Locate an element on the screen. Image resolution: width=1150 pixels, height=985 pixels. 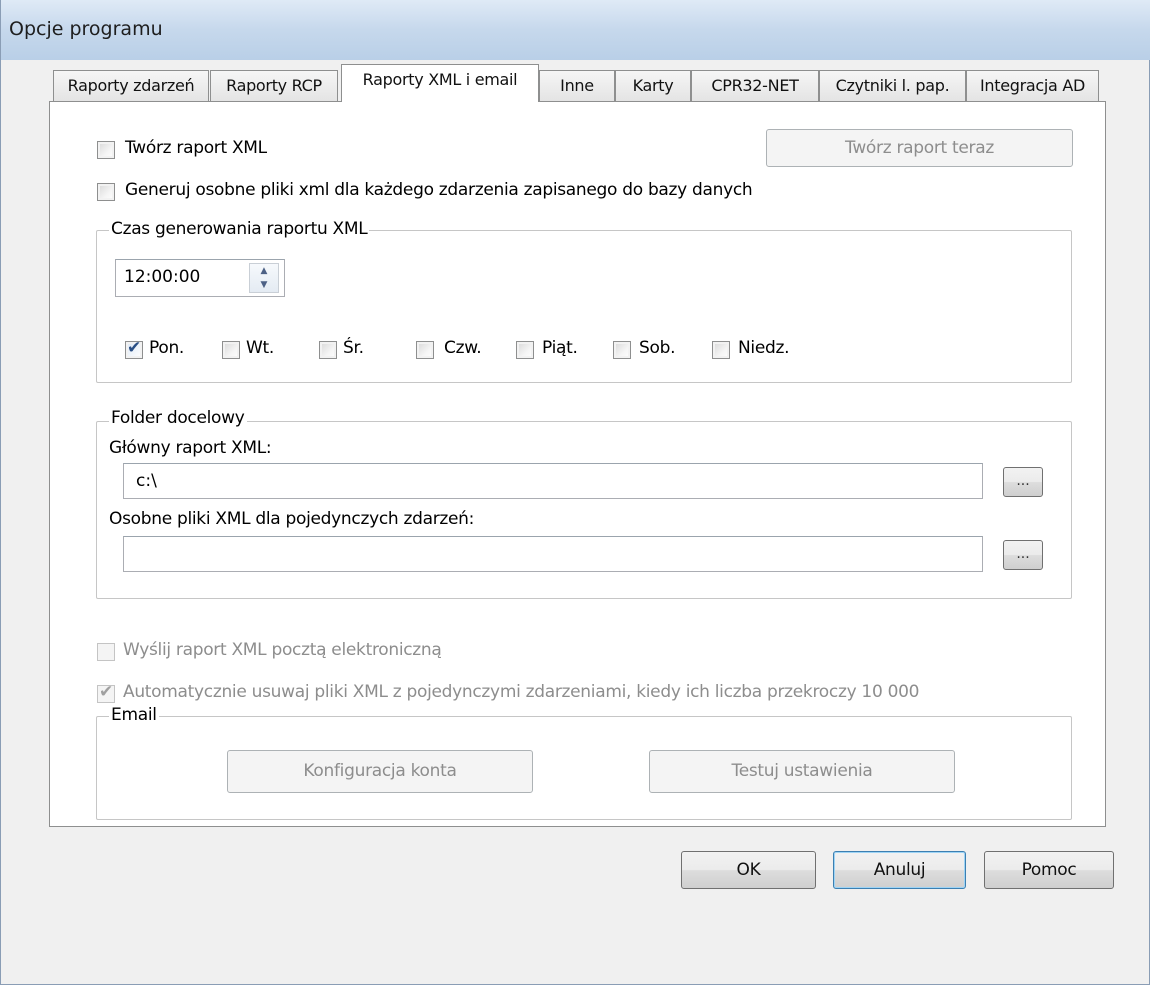
day-label-sob: Sob. is located at coordinates (657, 348).